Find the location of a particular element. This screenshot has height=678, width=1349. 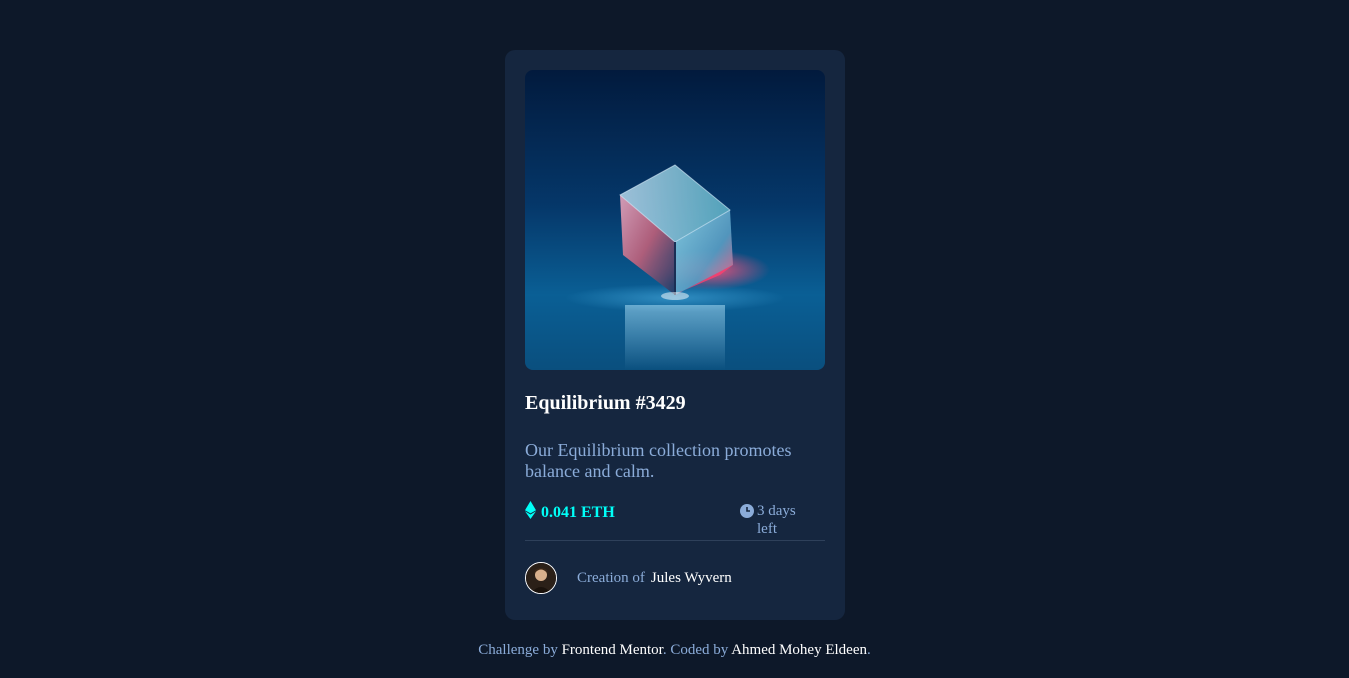

time-remaining: 3 days left is located at coordinates (773, 520).